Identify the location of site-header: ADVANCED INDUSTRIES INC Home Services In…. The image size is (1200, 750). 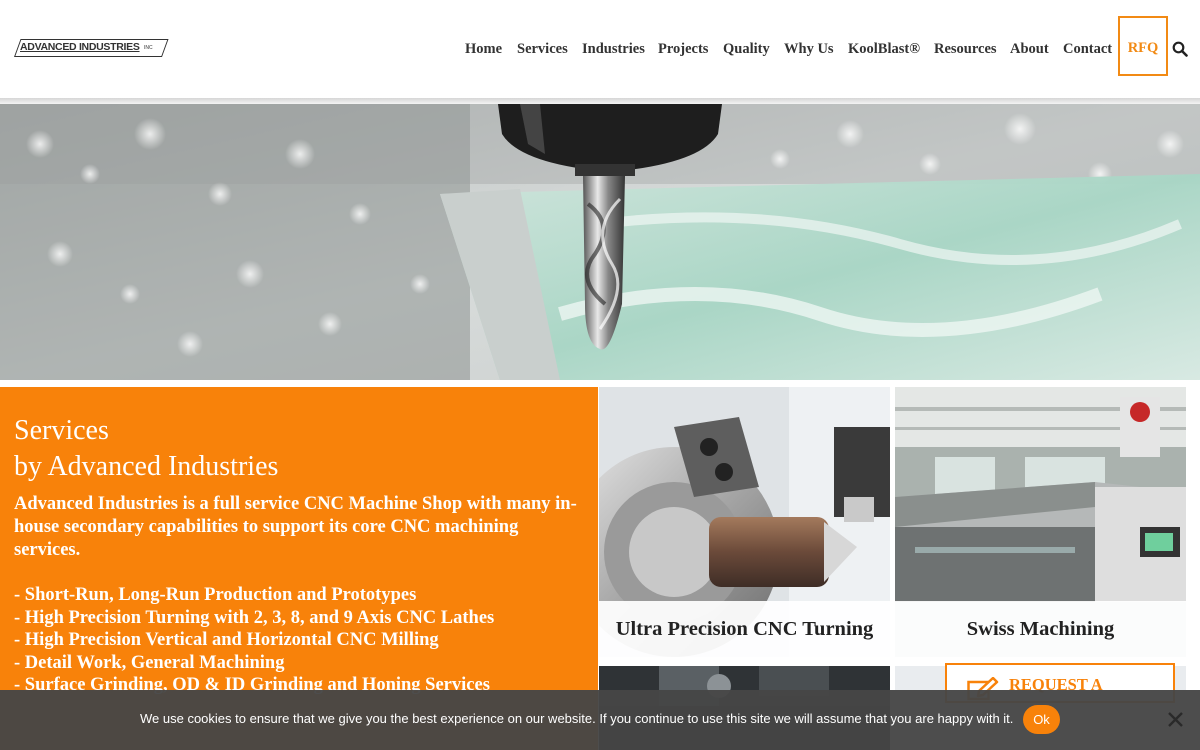
(600, 49).